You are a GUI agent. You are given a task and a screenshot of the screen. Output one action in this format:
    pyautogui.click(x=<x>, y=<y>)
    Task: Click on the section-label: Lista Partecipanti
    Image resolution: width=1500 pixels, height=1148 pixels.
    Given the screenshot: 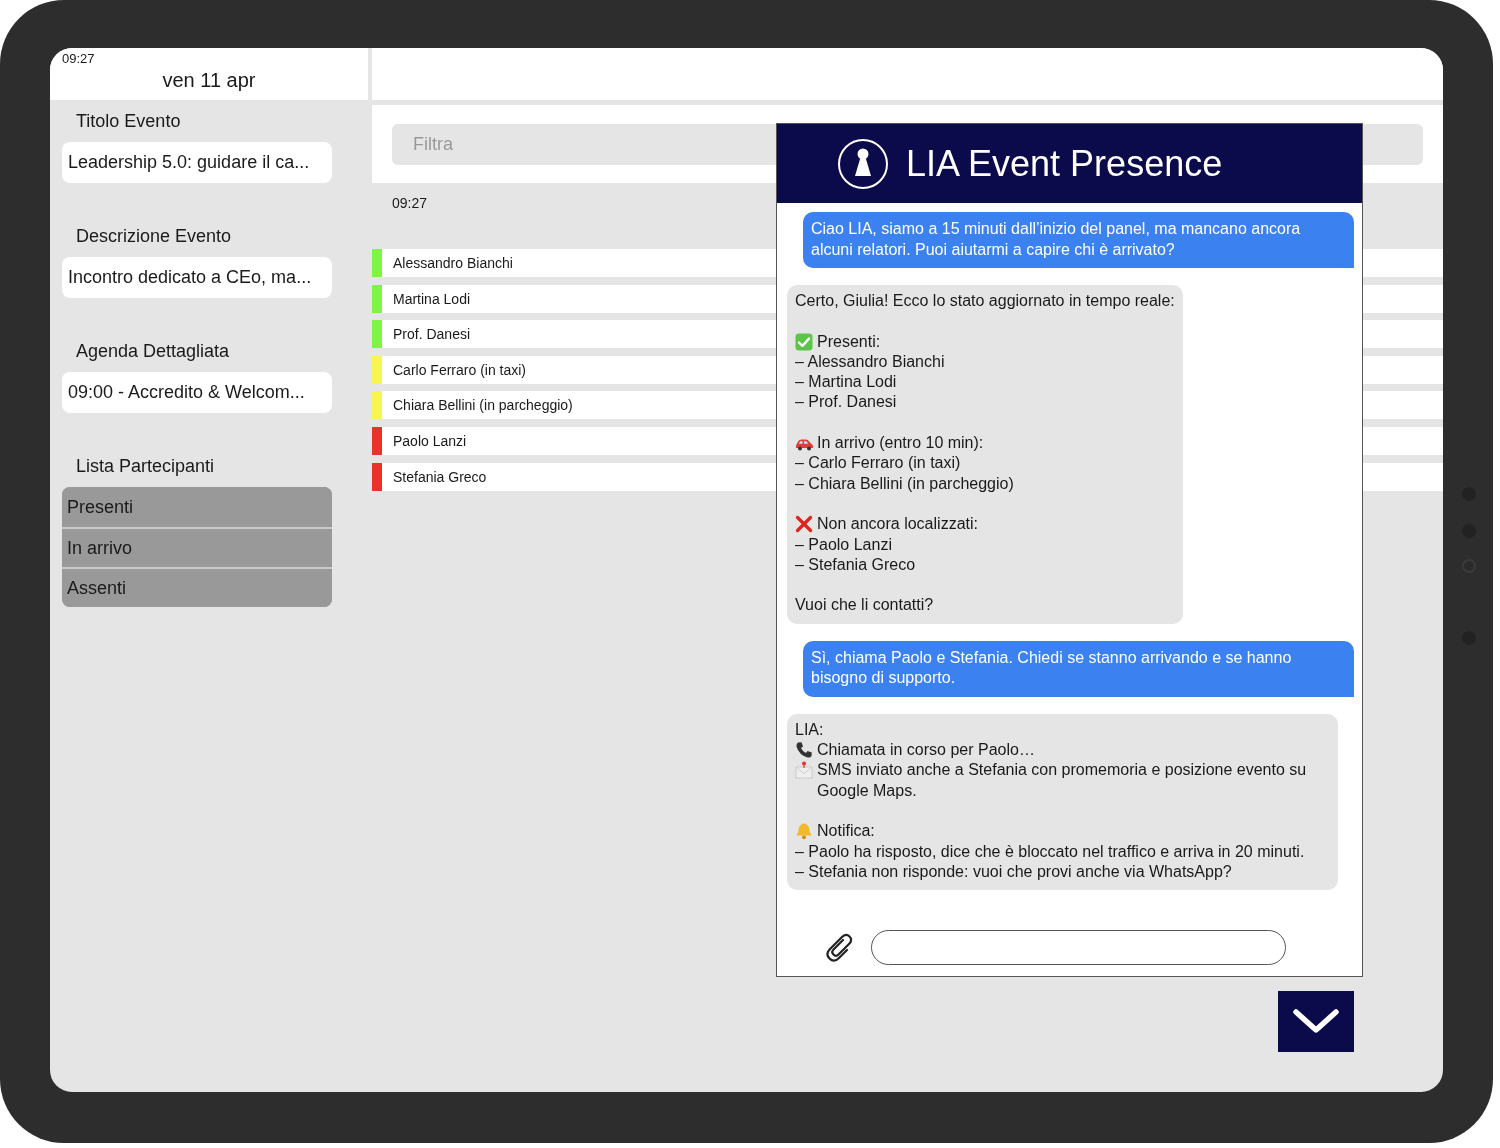 What is the action you would take?
    pyautogui.click(x=146, y=466)
    